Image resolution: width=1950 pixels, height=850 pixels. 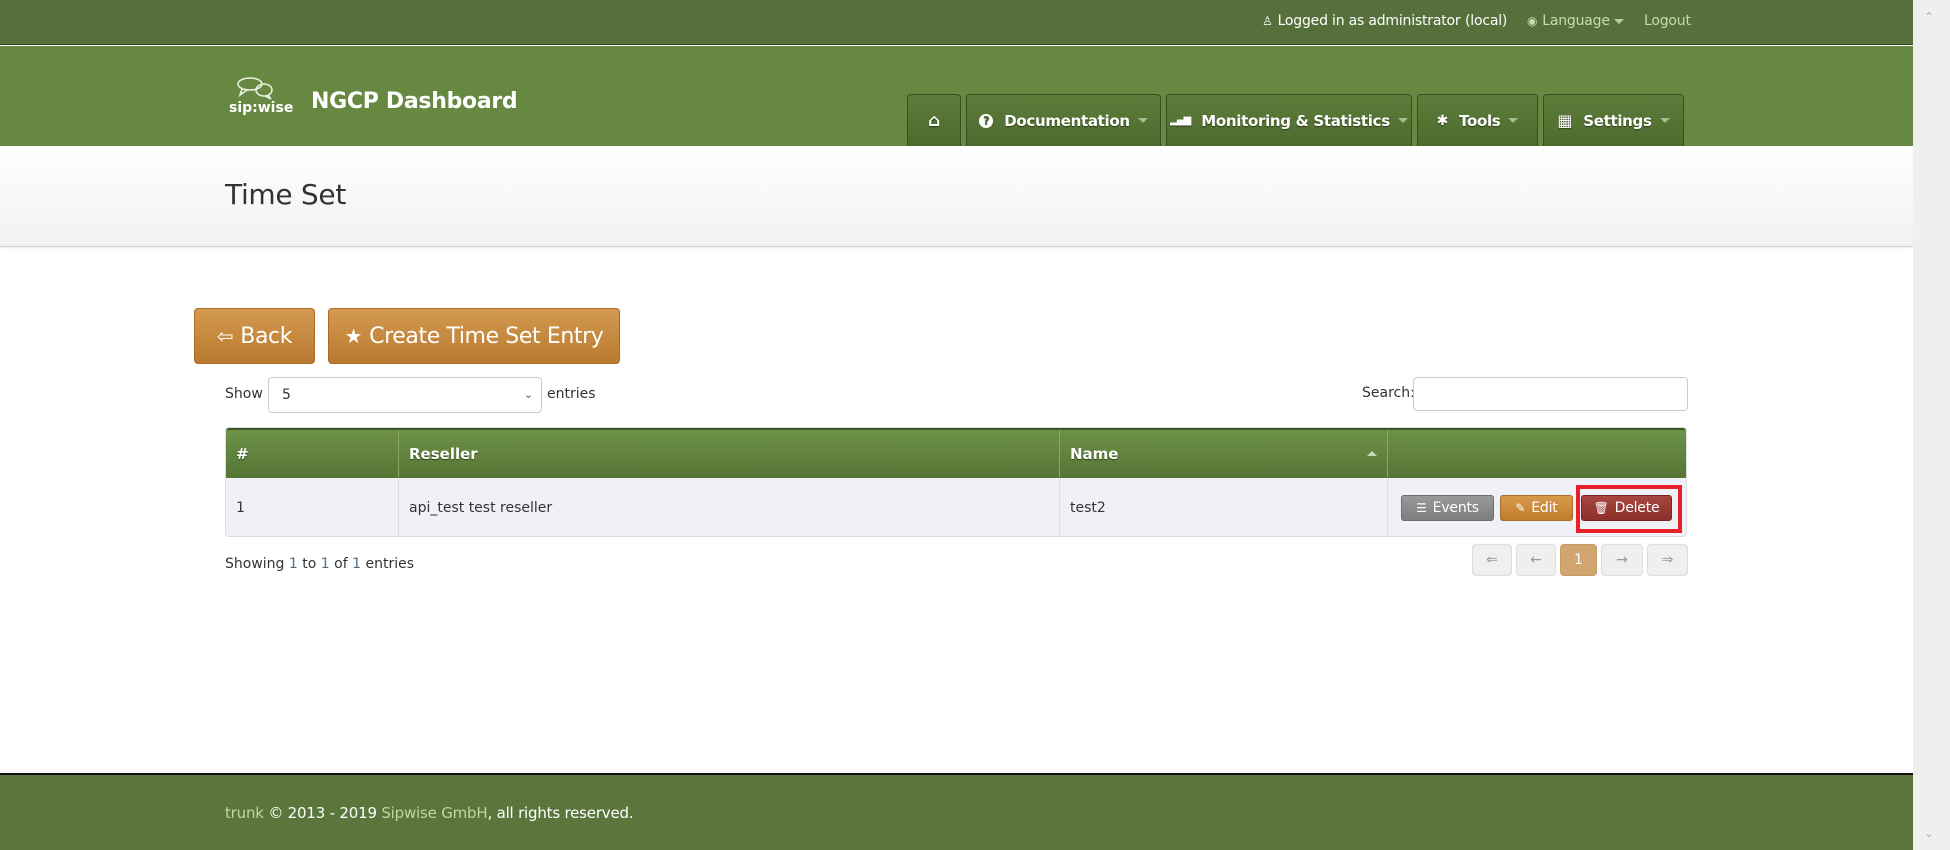 What do you see at coordinates (1520, 508) in the screenshot?
I see `edit-icon: ✎` at bounding box center [1520, 508].